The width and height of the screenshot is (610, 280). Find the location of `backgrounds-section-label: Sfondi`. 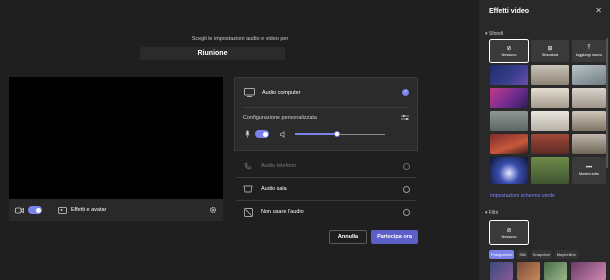

backgrounds-section-label: Sfondi is located at coordinates (496, 34).